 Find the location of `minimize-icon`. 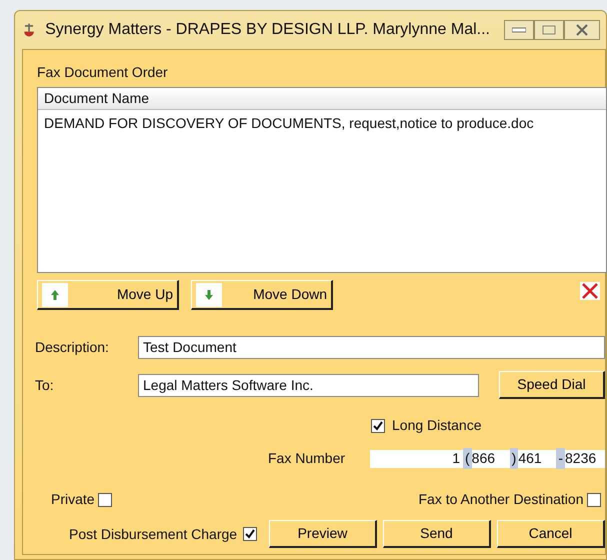

minimize-icon is located at coordinates (519, 30).